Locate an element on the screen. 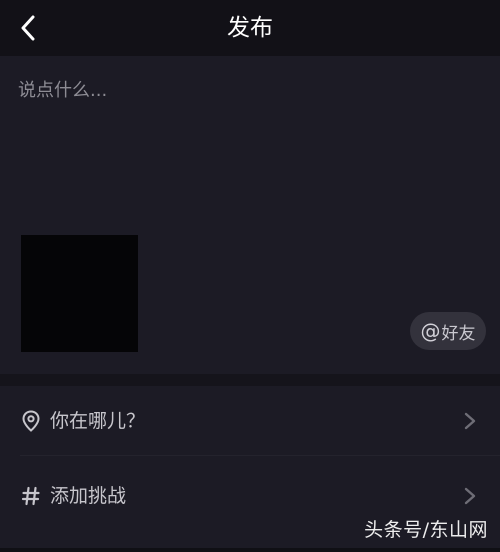 This screenshot has width=500, height=552. mention-friend-button: @ 好友 is located at coordinates (448, 331).